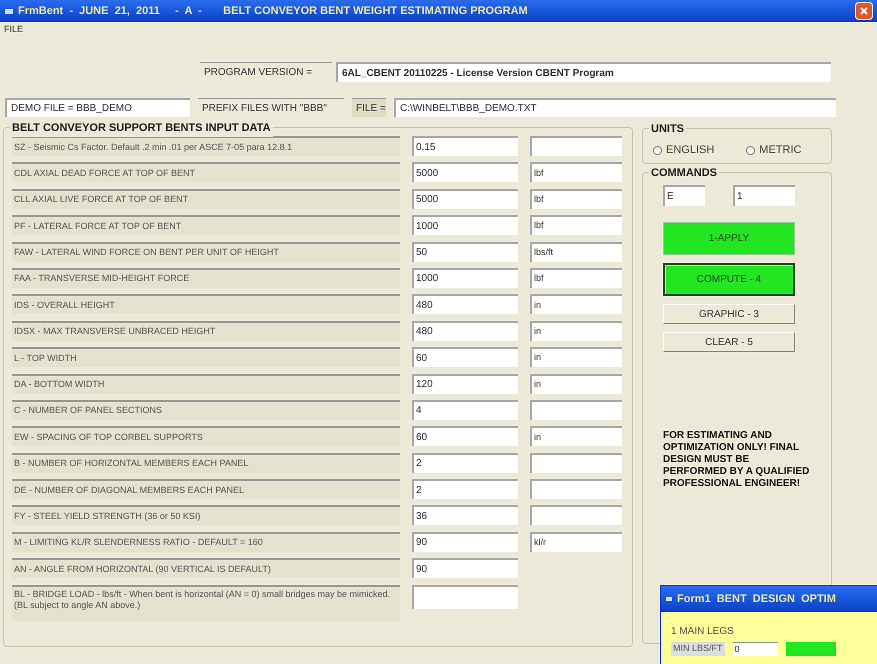  Describe the element at coordinates (273, 11) in the screenshot. I see `window-title: FrmBent - JUNE 21, 2011 - A - BELT CONVEYOR BENT WEIGHT ESTIMATING PROGRAM` at that location.